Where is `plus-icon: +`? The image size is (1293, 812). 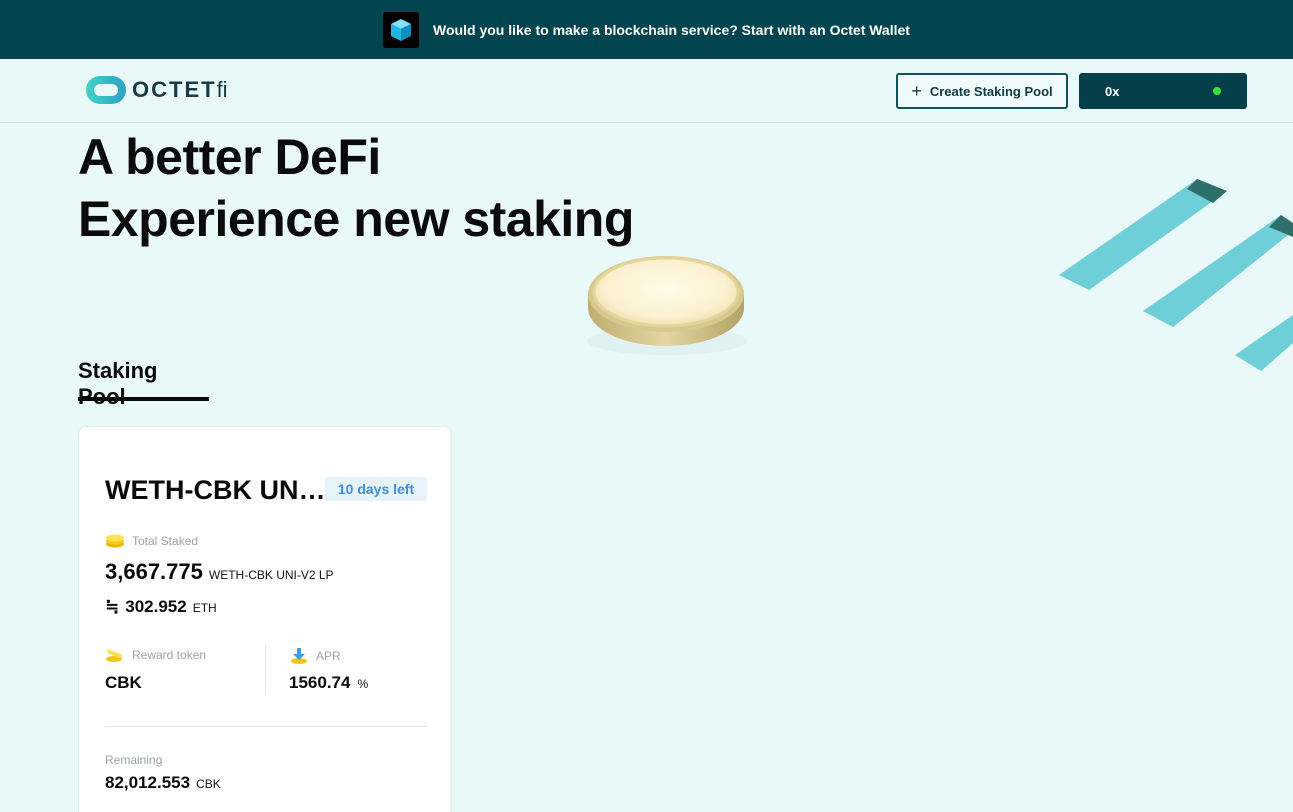
plus-icon: + is located at coordinates (916, 91).